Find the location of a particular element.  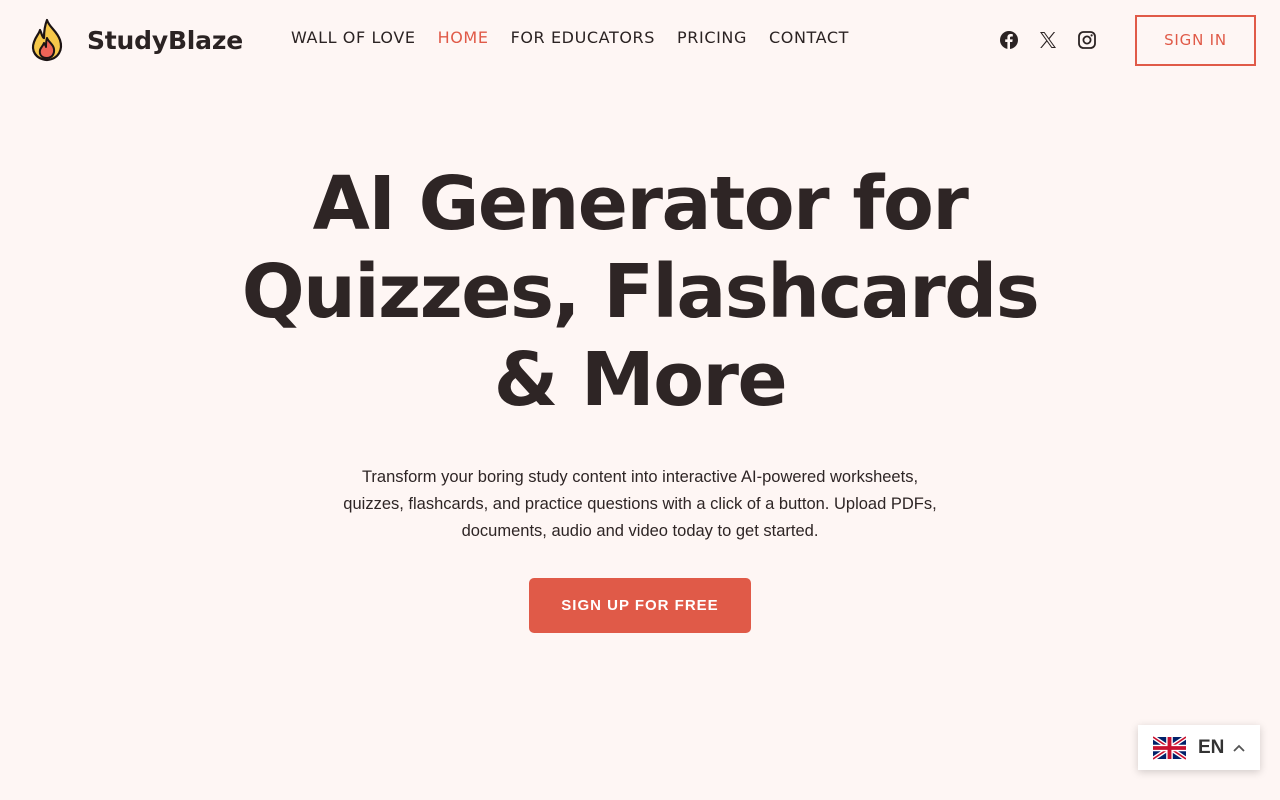

hero-title-line-1: AI Generator for is located at coordinates (640, 204).